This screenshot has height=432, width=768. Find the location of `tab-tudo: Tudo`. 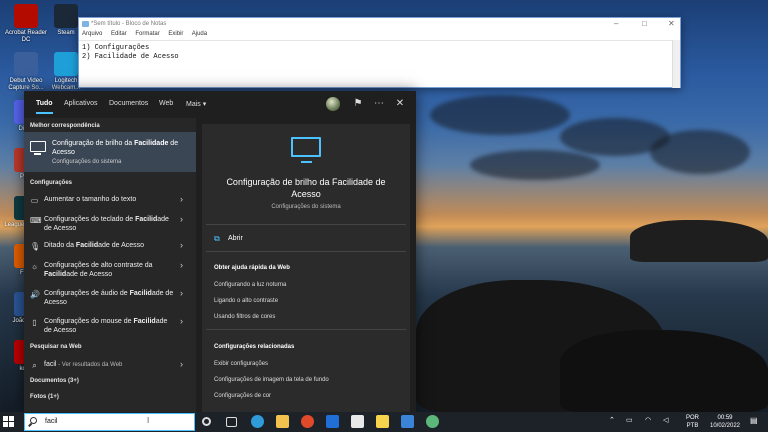

tab-tudo: Tudo is located at coordinates (44, 107).